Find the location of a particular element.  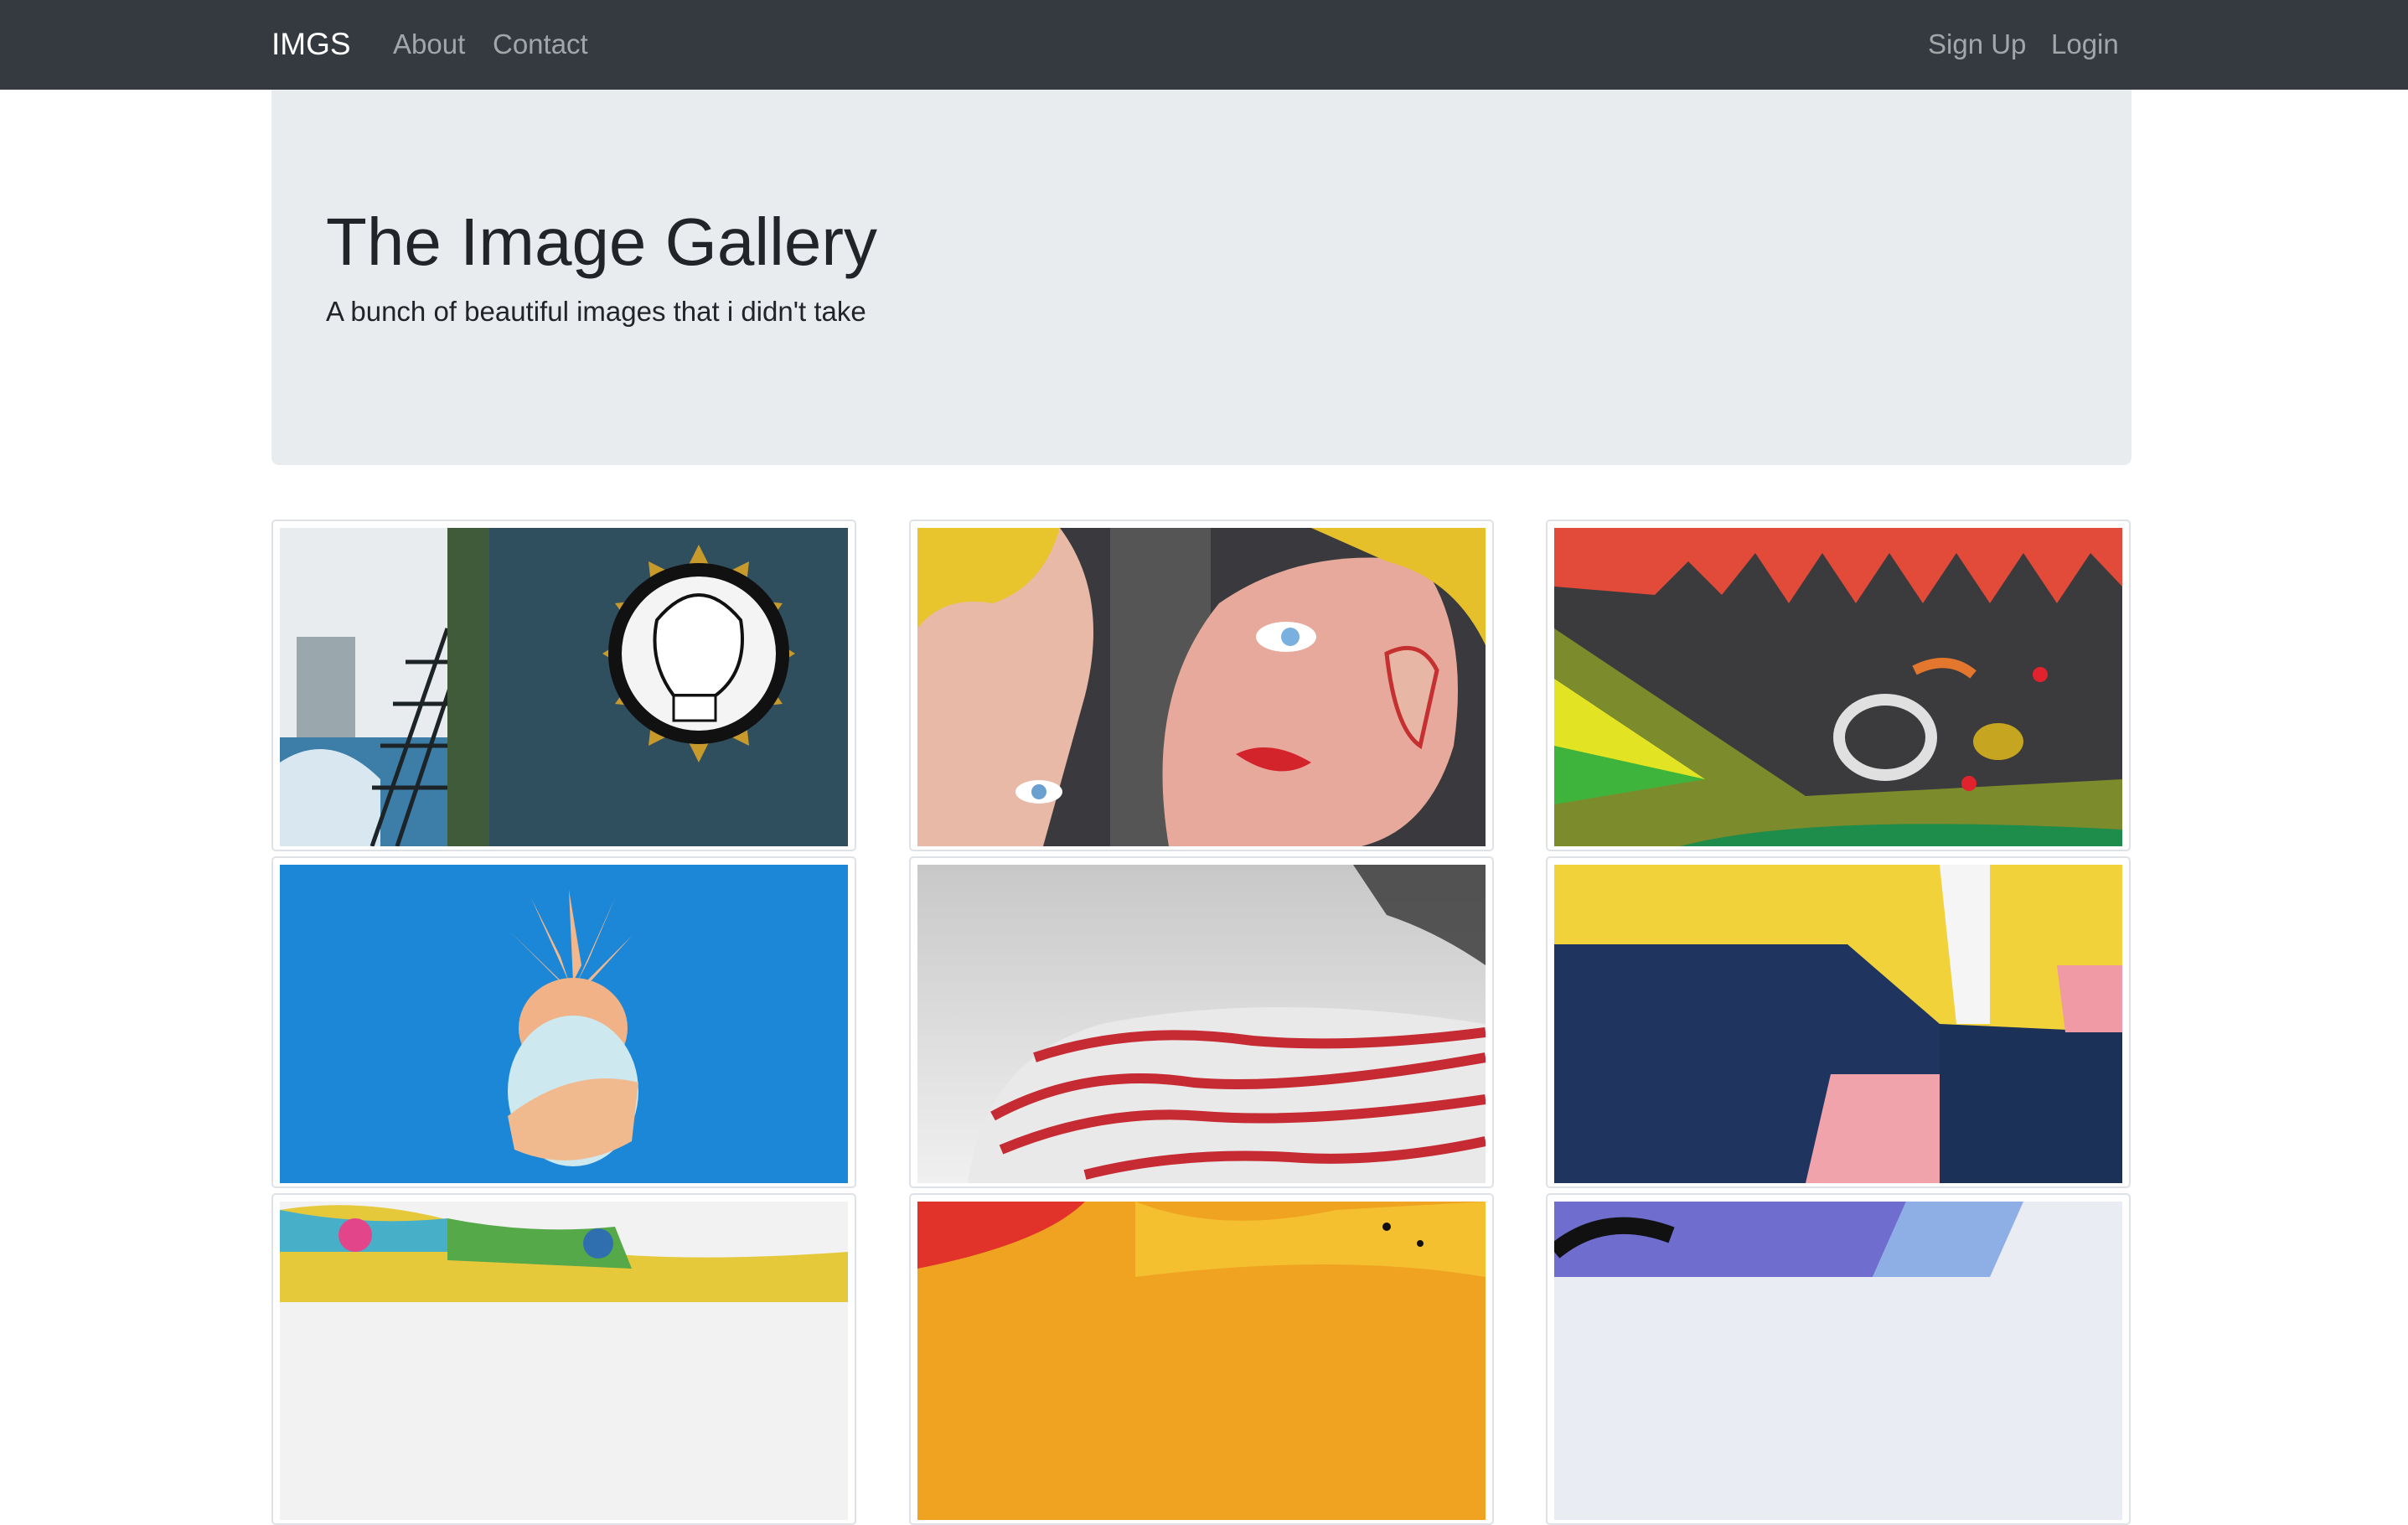

gallery-card-mural-portrait is located at coordinates (563, 686).